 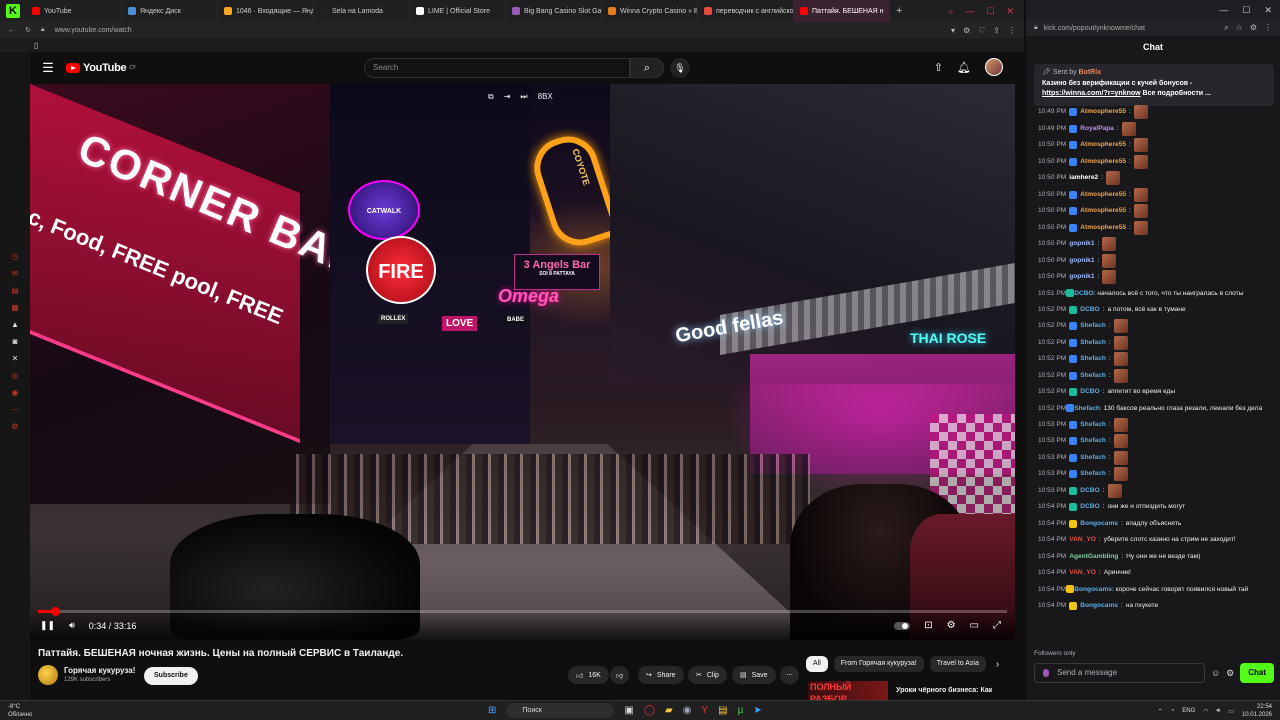 I want to click on bookmark-icon: ▾, so click(x=953, y=30).